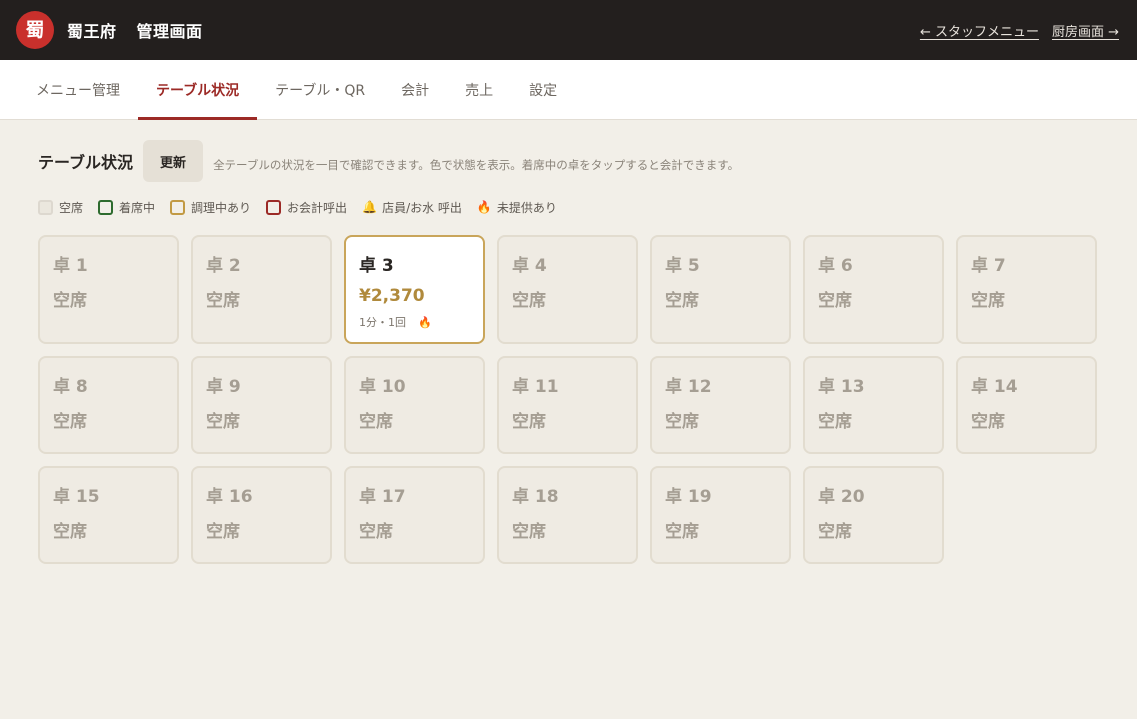 The image size is (1137, 719). I want to click on legend-staff-call: 🔔 店員/お水 呼出, so click(412, 207).